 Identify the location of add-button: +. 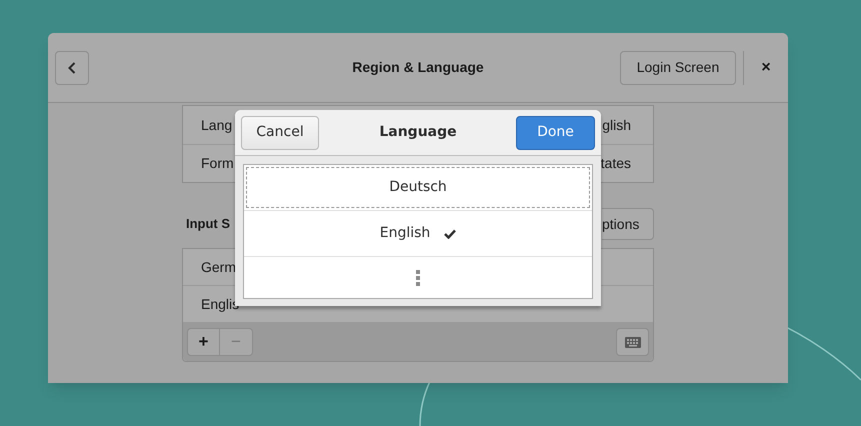
(203, 342).